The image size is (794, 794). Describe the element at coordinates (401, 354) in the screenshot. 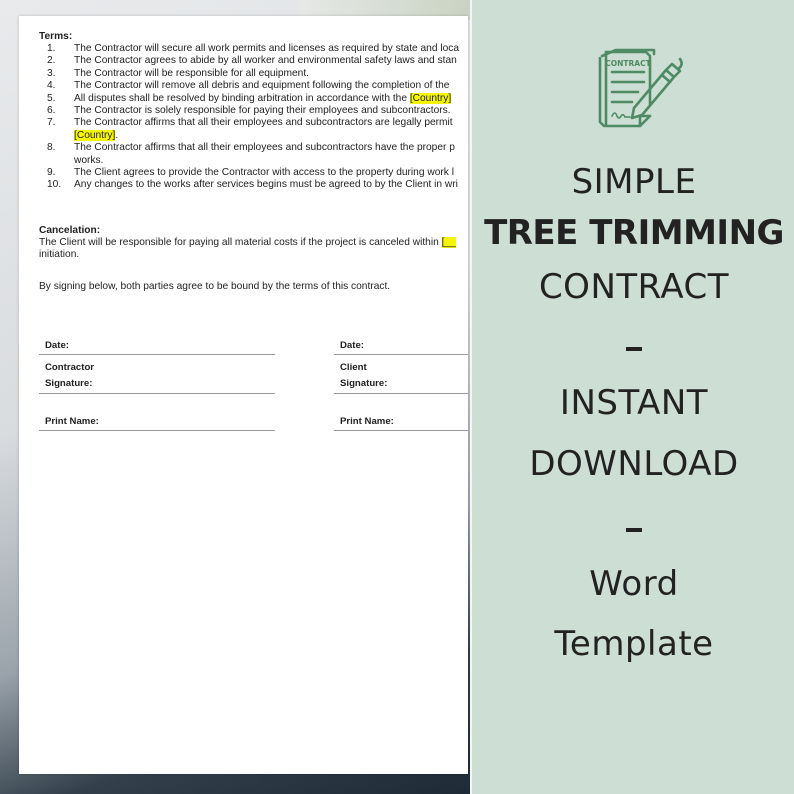

I see `right-date-line` at that location.